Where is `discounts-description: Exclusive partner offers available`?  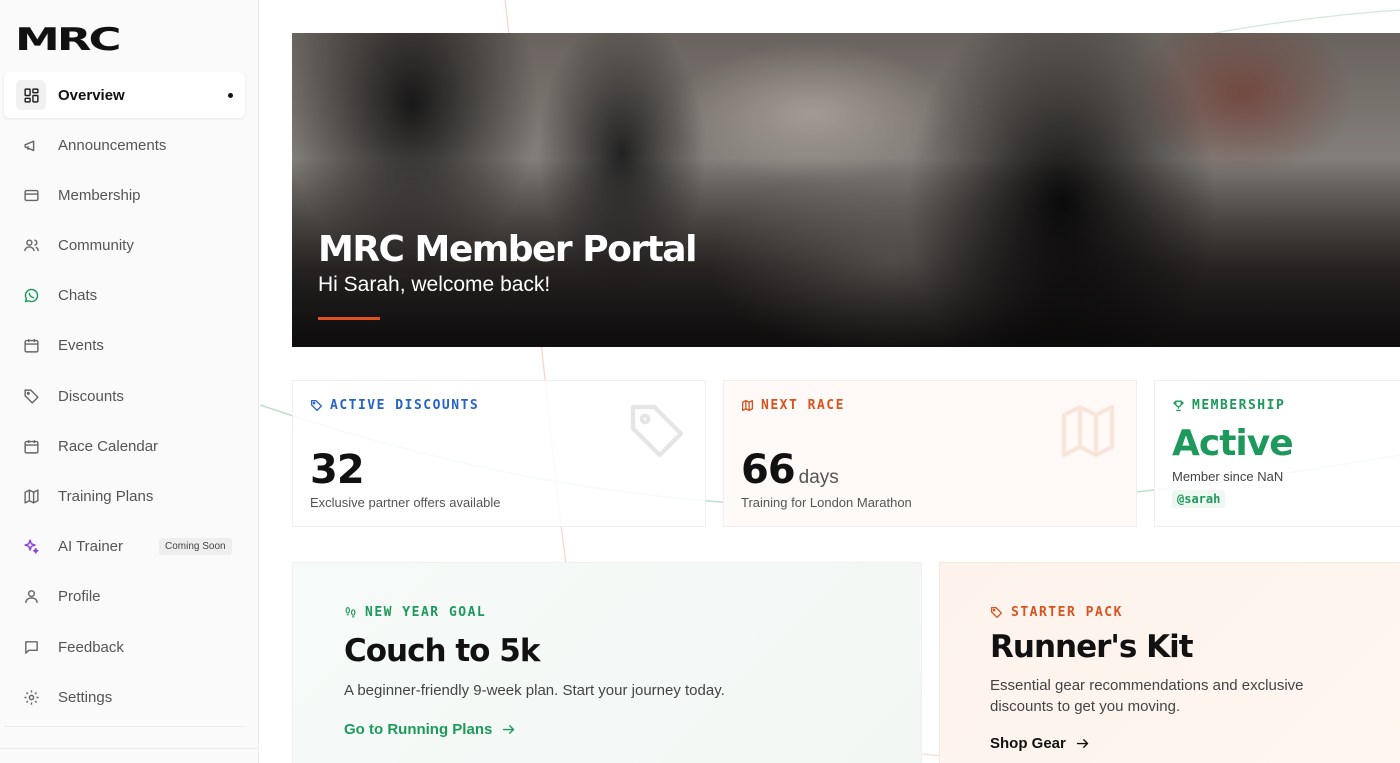 discounts-description: Exclusive partner offers available is located at coordinates (405, 502).